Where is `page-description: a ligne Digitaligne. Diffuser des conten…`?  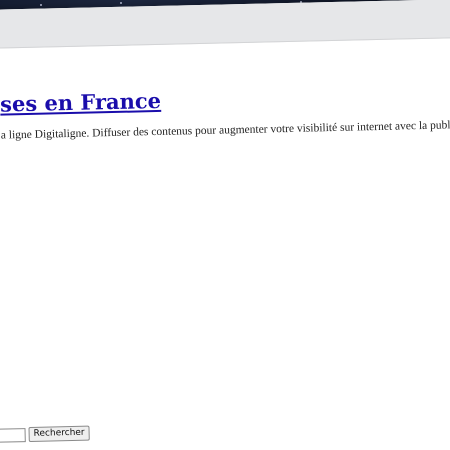 page-description: a ligne Digitaligne. Diffuser des conten… is located at coordinates (225, 130).